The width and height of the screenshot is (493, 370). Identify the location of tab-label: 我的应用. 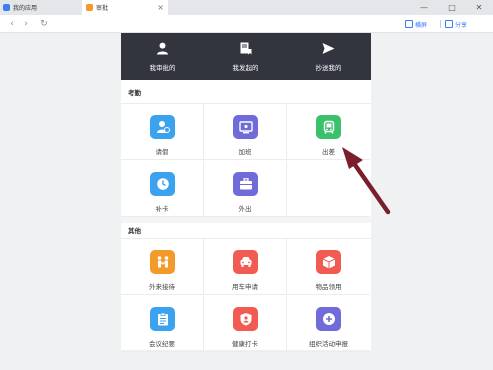
(25, 8).